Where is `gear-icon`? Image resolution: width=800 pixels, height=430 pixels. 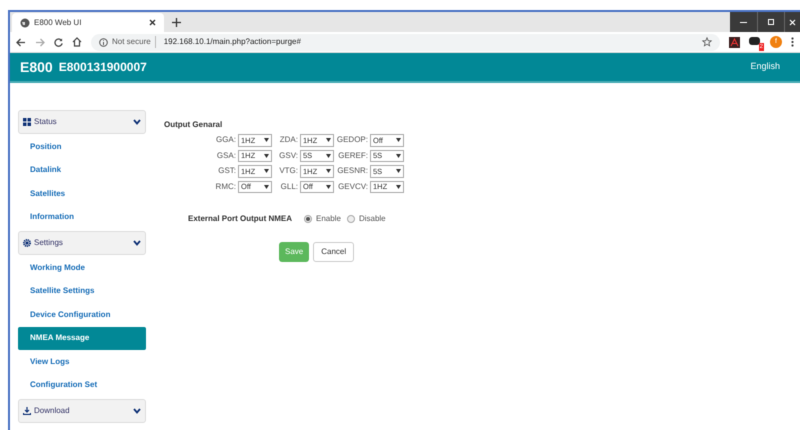
gear-icon is located at coordinates (27, 243).